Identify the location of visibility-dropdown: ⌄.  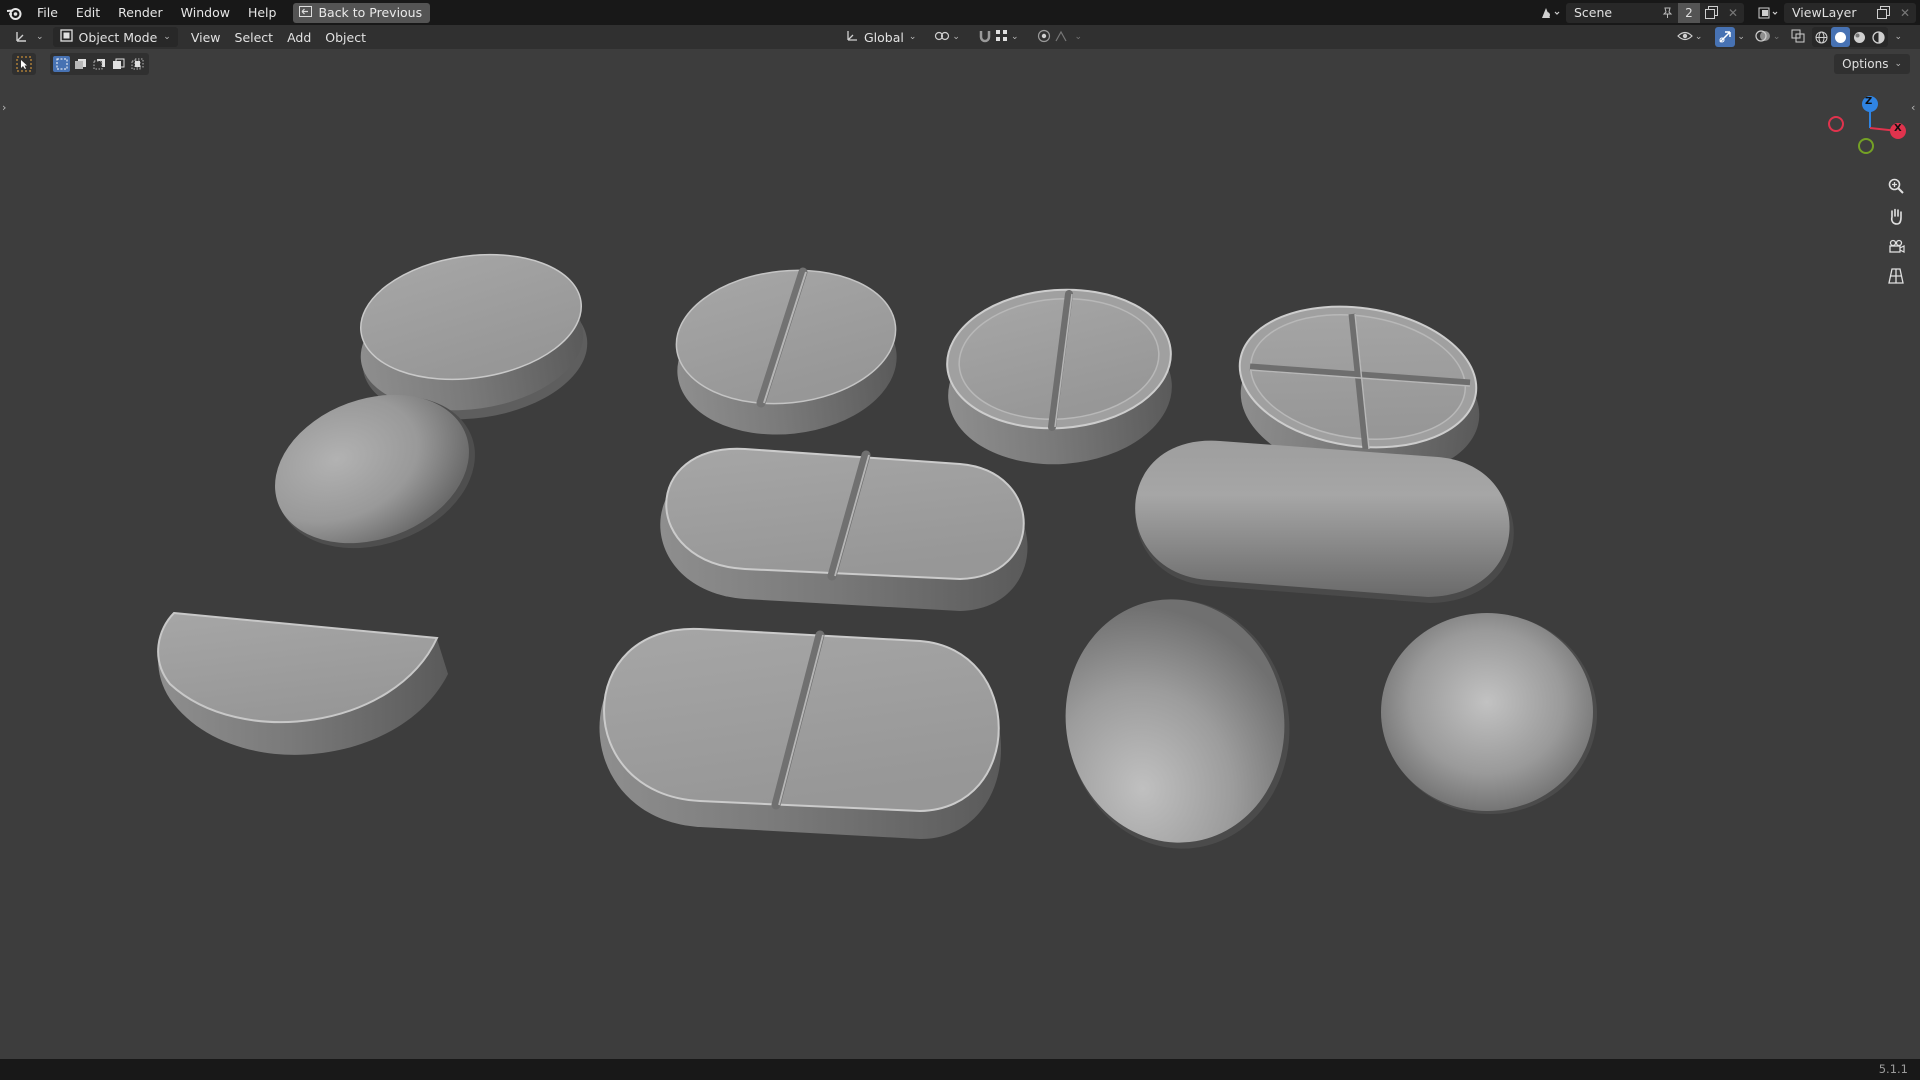
(1690, 37).